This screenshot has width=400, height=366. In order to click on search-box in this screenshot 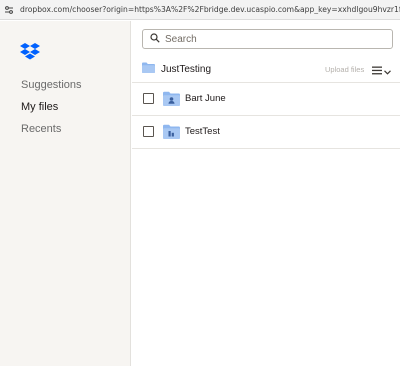, I will do `click(267, 39)`.